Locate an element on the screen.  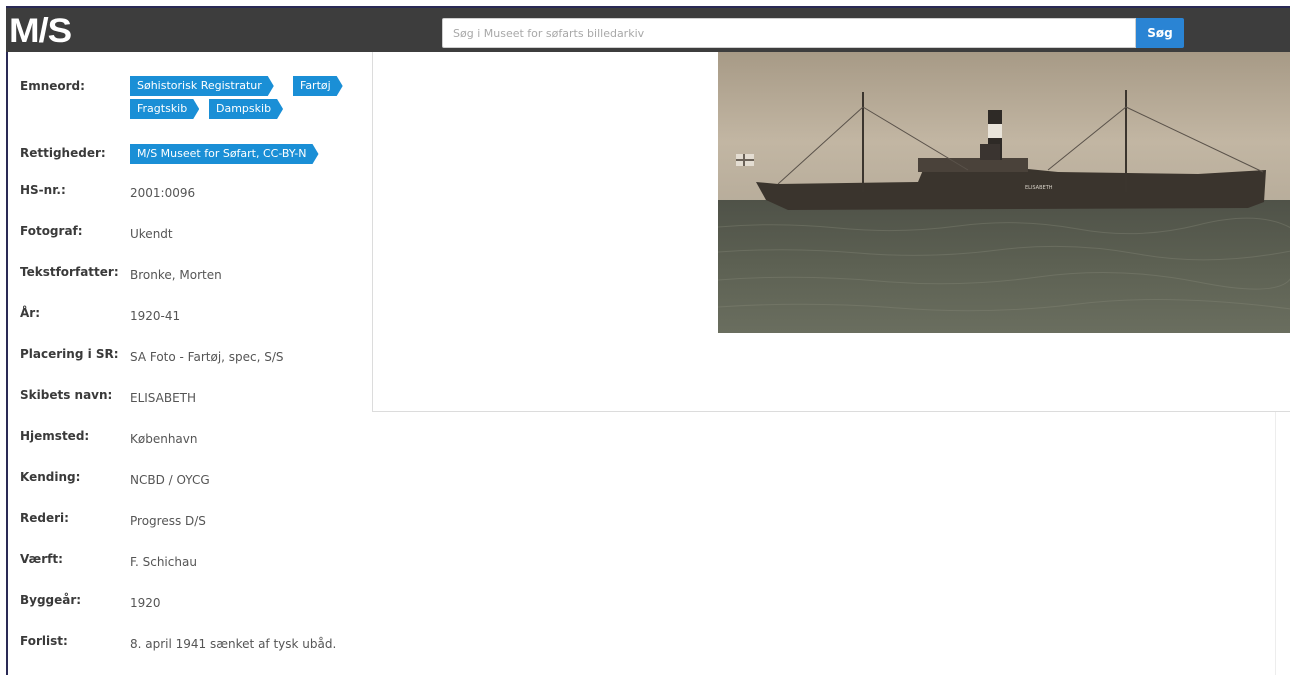
meta-row-hjemsted: Hjemsted: København is located at coordinates (189, 446).